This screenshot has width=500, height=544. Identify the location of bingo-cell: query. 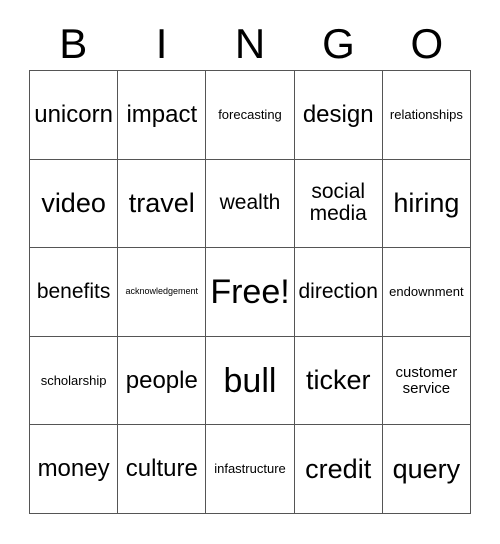
(426, 469).